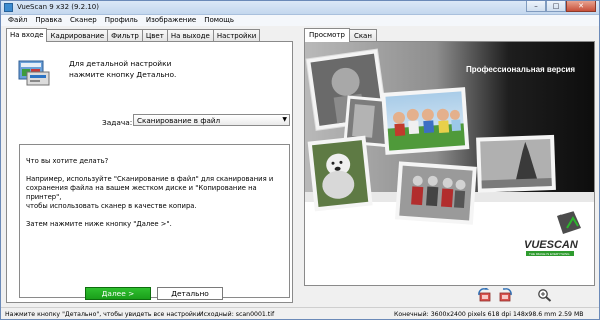 This screenshot has height=320, width=600. Describe the element at coordinates (48, 20) in the screenshot. I see `menu-edit: Правка` at that location.